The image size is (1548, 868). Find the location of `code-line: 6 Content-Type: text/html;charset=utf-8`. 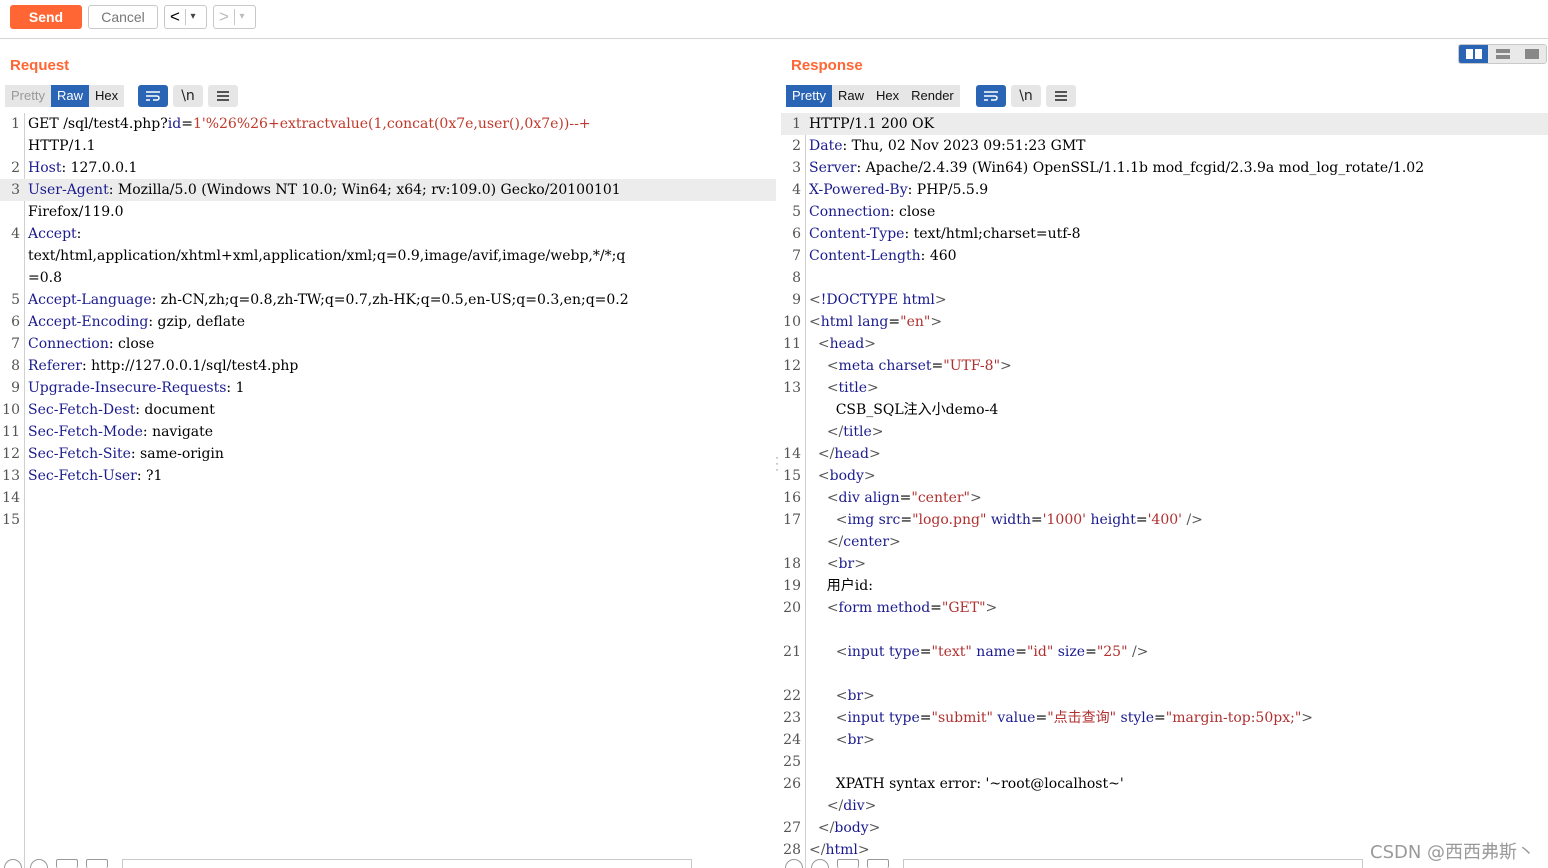

code-line: 6 Content-Type: text/html;charset=utf-8 is located at coordinates (1164, 234).